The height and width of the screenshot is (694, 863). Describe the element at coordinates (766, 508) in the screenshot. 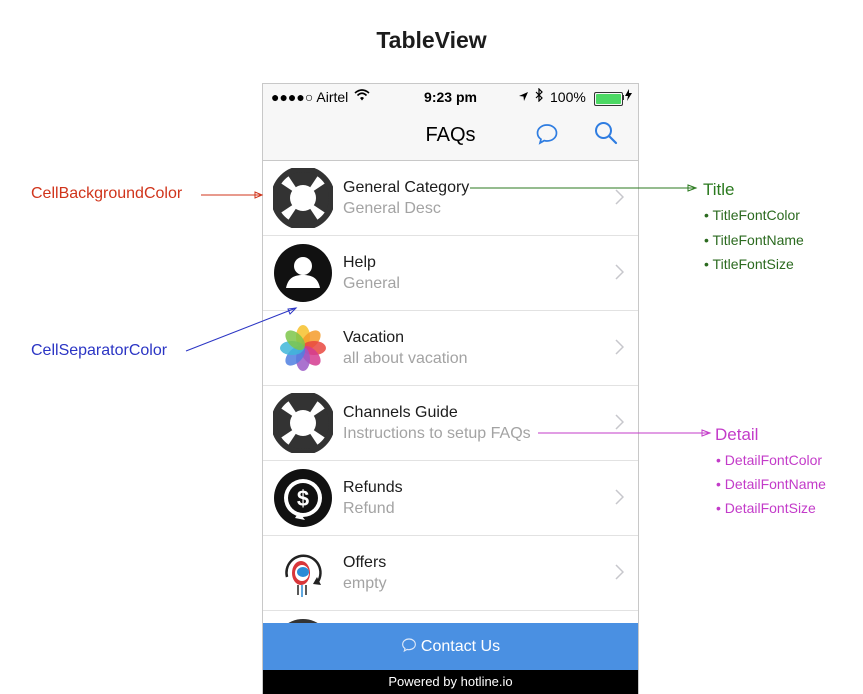

I see `detail-annotation-item: • DetailFontSize` at that location.